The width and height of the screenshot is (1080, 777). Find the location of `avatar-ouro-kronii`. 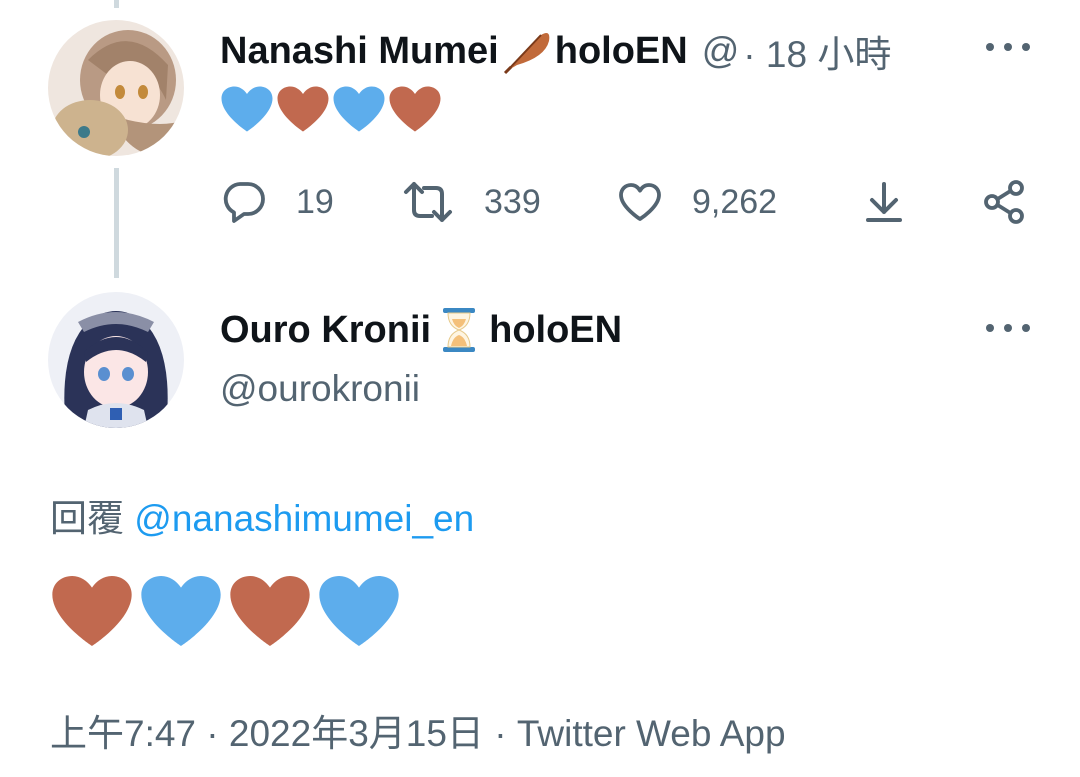

avatar-ouro-kronii is located at coordinates (116, 360).